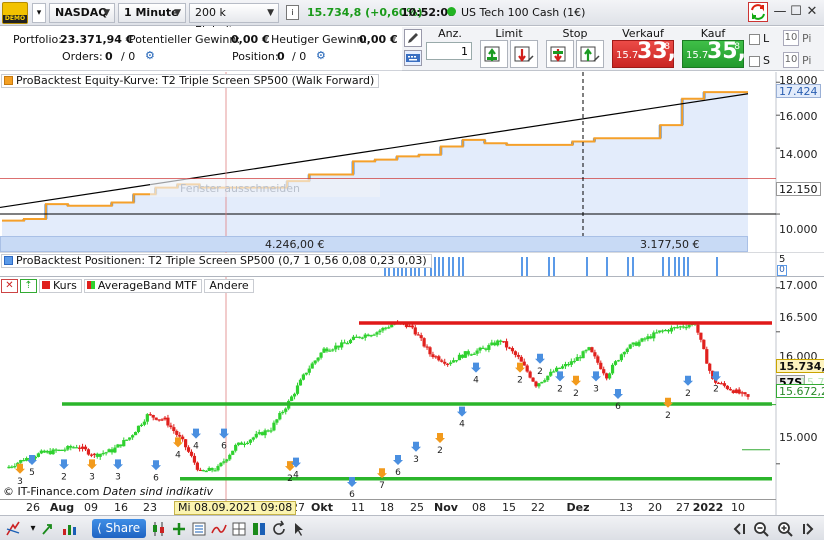 This screenshot has height=540, width=824. Describe the element at coordinates (590, 54) in the screenshot. I see `stop-sell-button` at that location.